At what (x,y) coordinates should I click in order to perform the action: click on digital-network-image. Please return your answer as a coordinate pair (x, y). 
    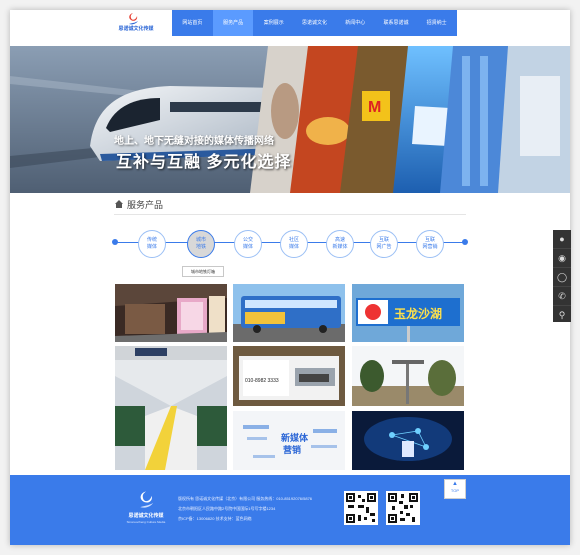
    Looking at the image, I should click on (408, 440).